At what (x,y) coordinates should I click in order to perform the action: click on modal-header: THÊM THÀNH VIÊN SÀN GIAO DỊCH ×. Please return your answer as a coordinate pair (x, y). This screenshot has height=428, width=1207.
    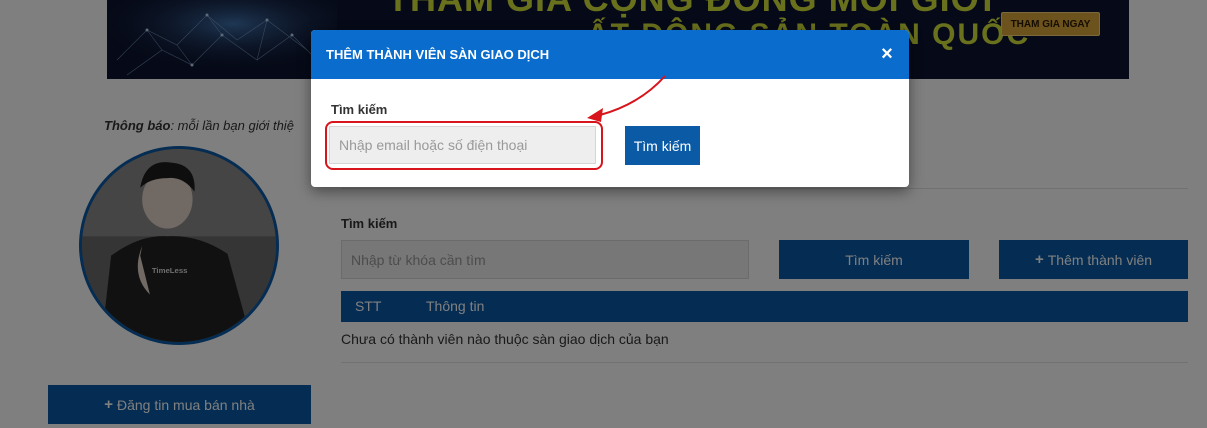
    Looking at the image, I should click on (610, 54).